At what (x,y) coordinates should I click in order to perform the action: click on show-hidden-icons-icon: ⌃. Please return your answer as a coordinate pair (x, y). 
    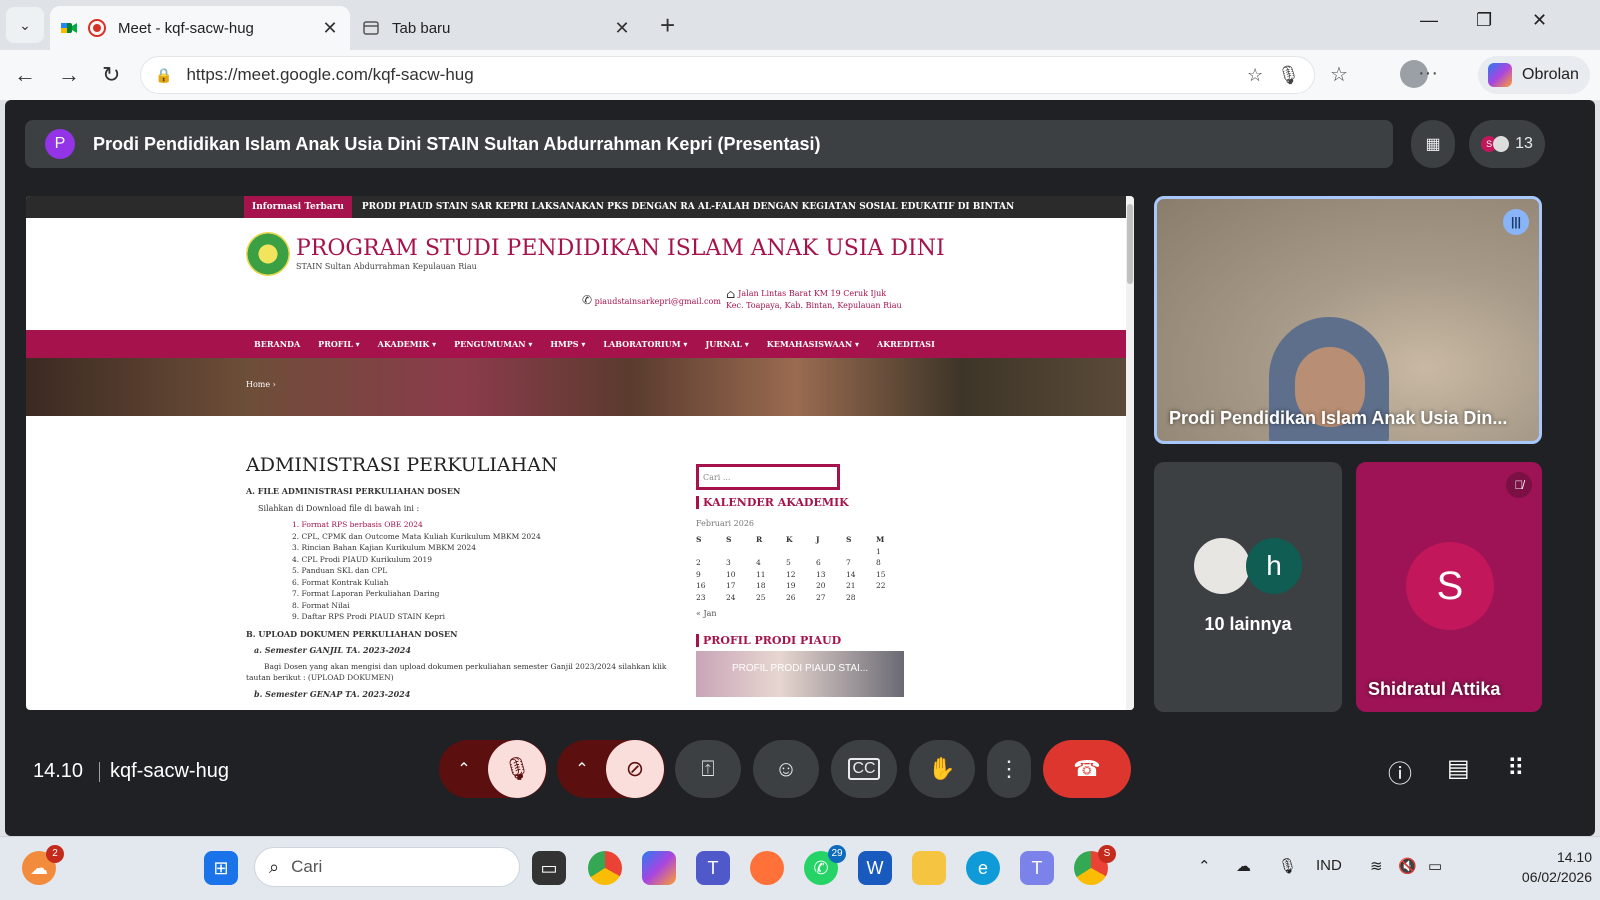
    Looking at the image, I should click on (1204, 866).